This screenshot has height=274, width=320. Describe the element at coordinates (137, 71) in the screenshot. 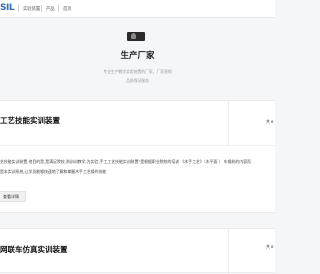

I see `hero-subtitle: 专业生产教学实验装置的厂家，厂家直销` at that location.